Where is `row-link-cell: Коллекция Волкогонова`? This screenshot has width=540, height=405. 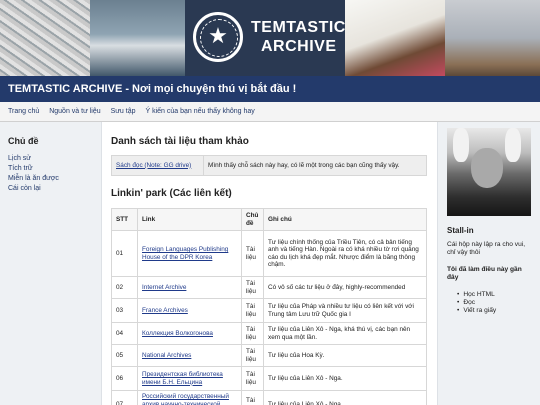
row-link-cell: Коллекция Волкогонова is located at coordinates (189, 333).